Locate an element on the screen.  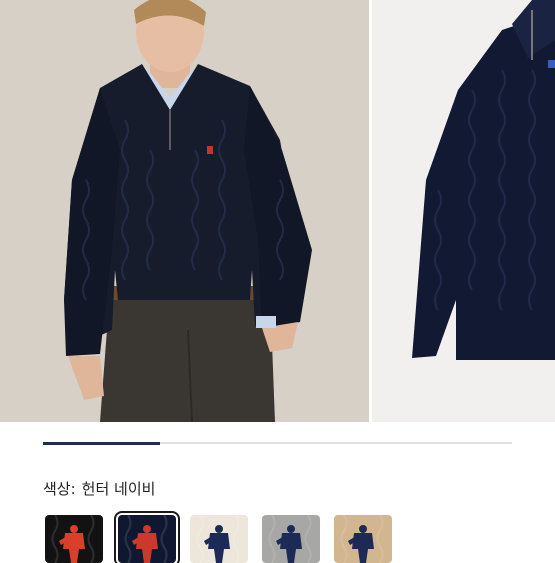
gallery-progress-fill is located at coordinates (101, 443).